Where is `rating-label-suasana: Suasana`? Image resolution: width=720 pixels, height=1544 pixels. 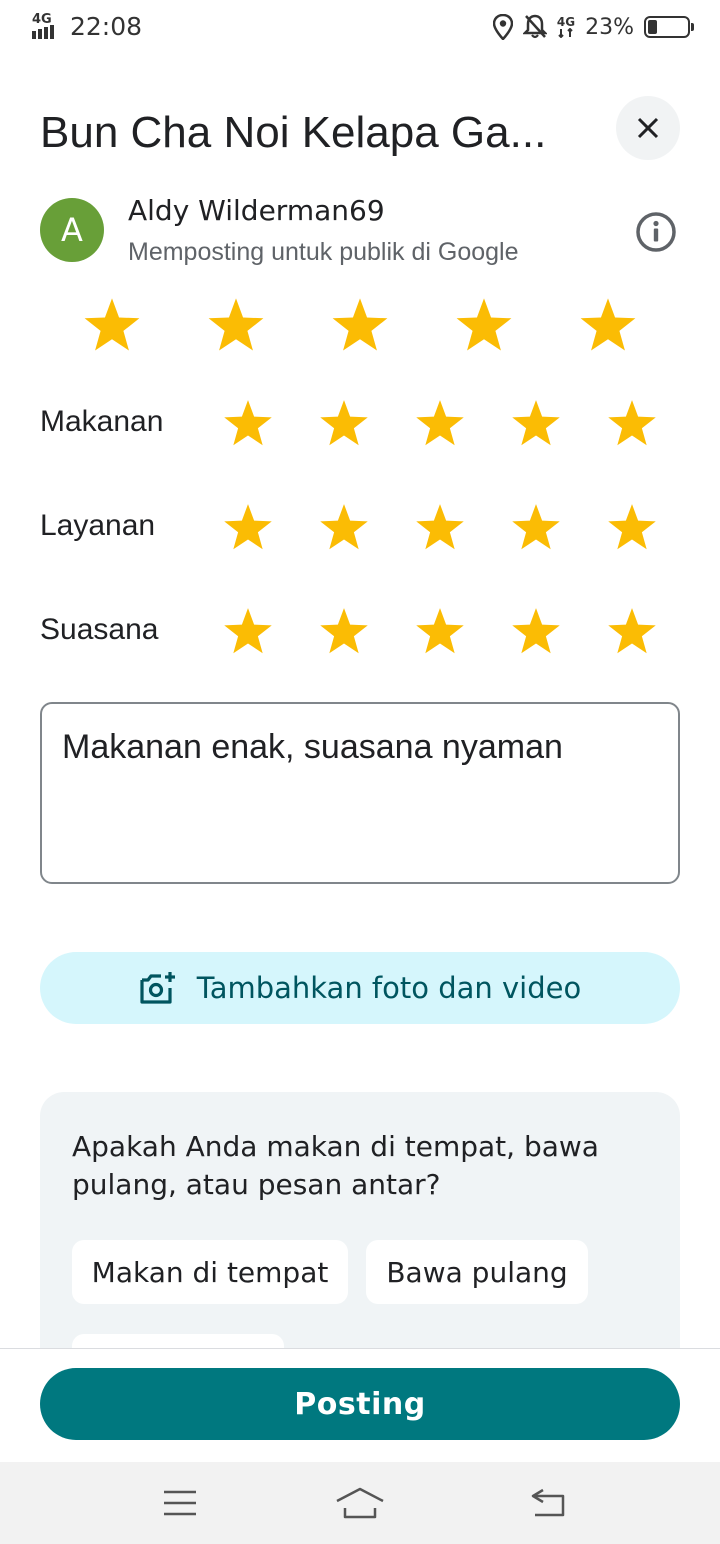
rating-label-suasana: Suasana is located at coordinates (99, 629).